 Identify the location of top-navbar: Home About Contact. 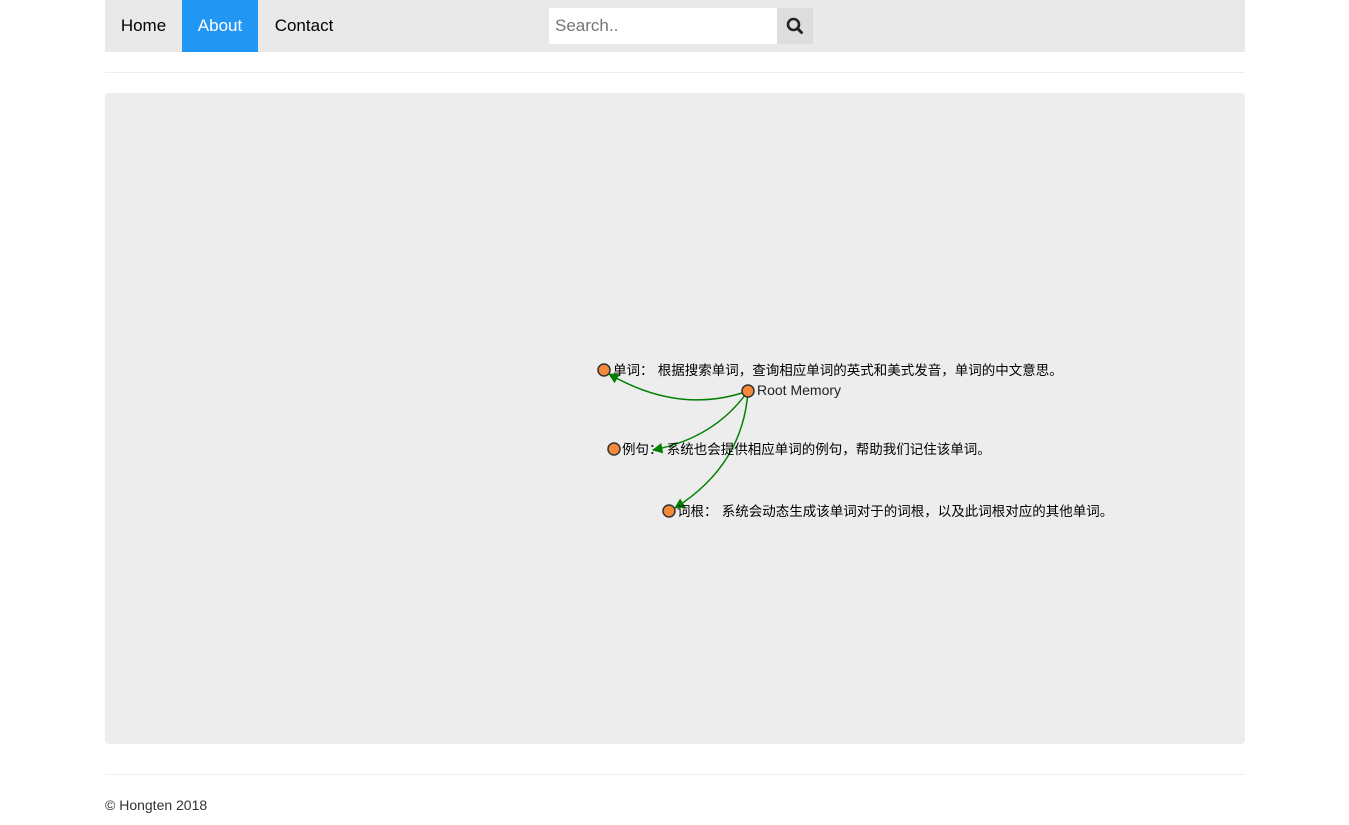
(675, 26).